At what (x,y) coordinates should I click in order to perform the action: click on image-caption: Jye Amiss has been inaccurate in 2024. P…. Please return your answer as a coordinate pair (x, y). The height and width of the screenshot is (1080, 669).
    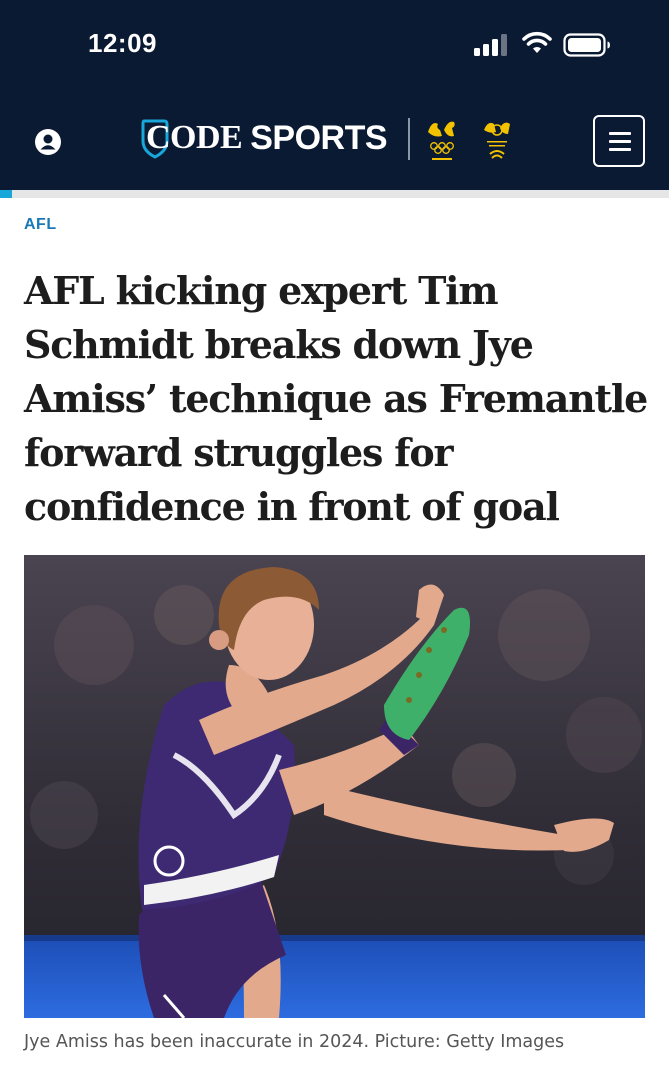
    Looking at the image, I should click on (294, 1042).